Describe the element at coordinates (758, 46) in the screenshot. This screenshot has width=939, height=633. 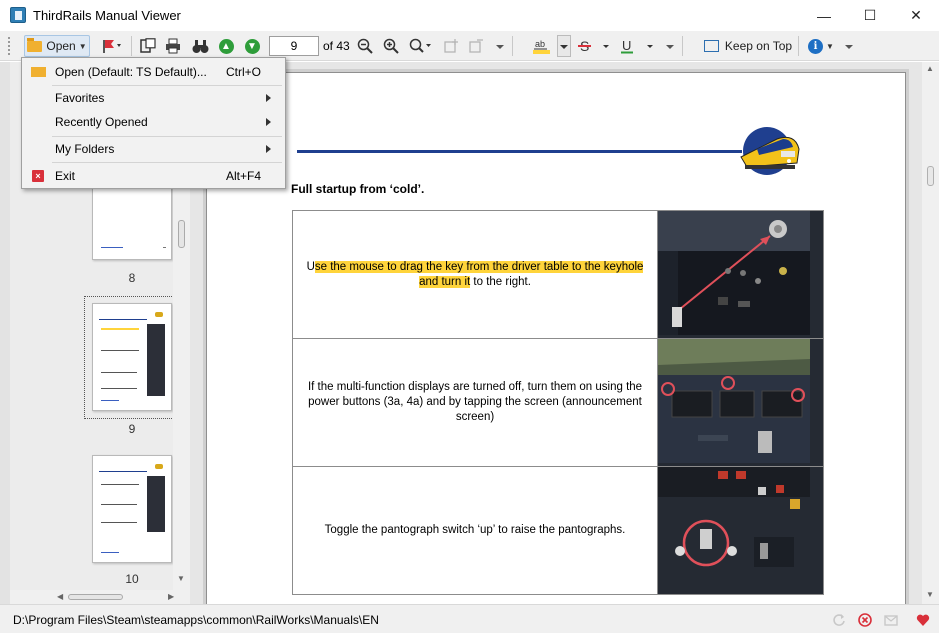
I see `keep-on-top-label: Keep on Top` at that location.